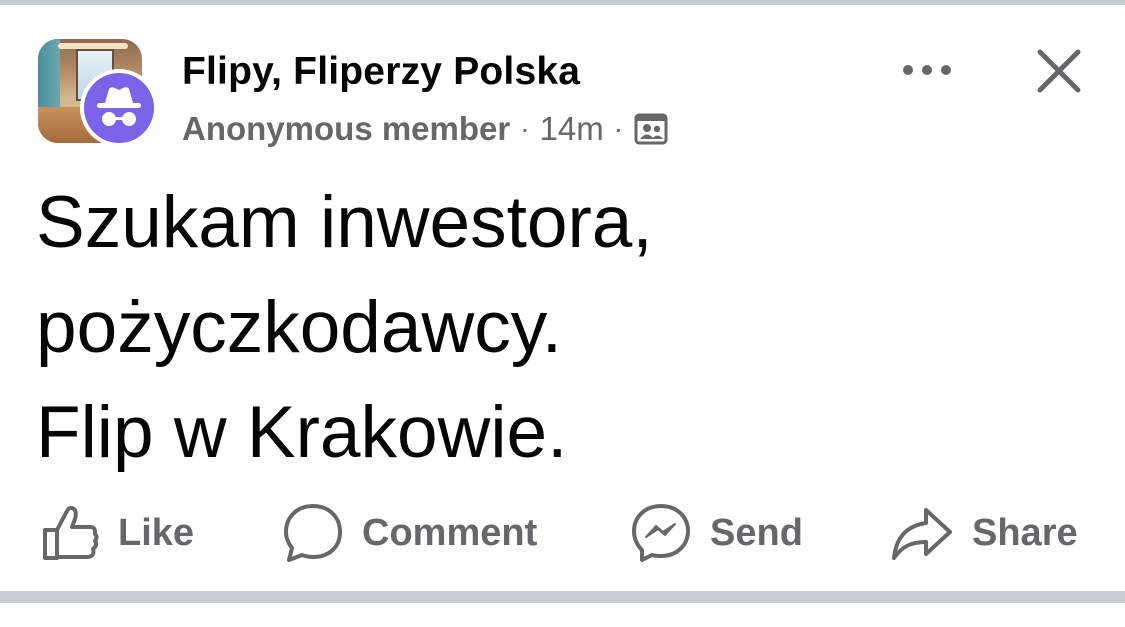  Describe the element at coordinates (562, 2) in the screenshot. I see `top-divider` at that location.